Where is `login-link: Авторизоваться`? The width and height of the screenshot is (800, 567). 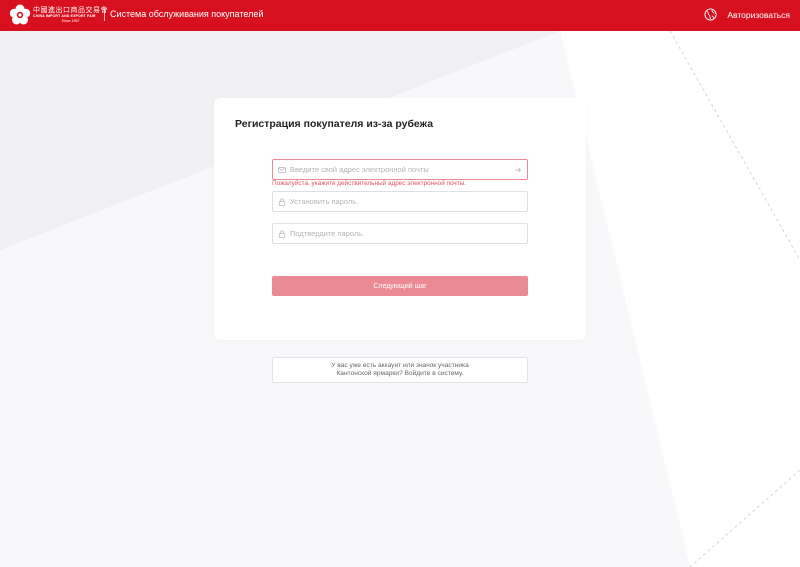
login-link: Авторизоваться is located at coordinates (747, 14).